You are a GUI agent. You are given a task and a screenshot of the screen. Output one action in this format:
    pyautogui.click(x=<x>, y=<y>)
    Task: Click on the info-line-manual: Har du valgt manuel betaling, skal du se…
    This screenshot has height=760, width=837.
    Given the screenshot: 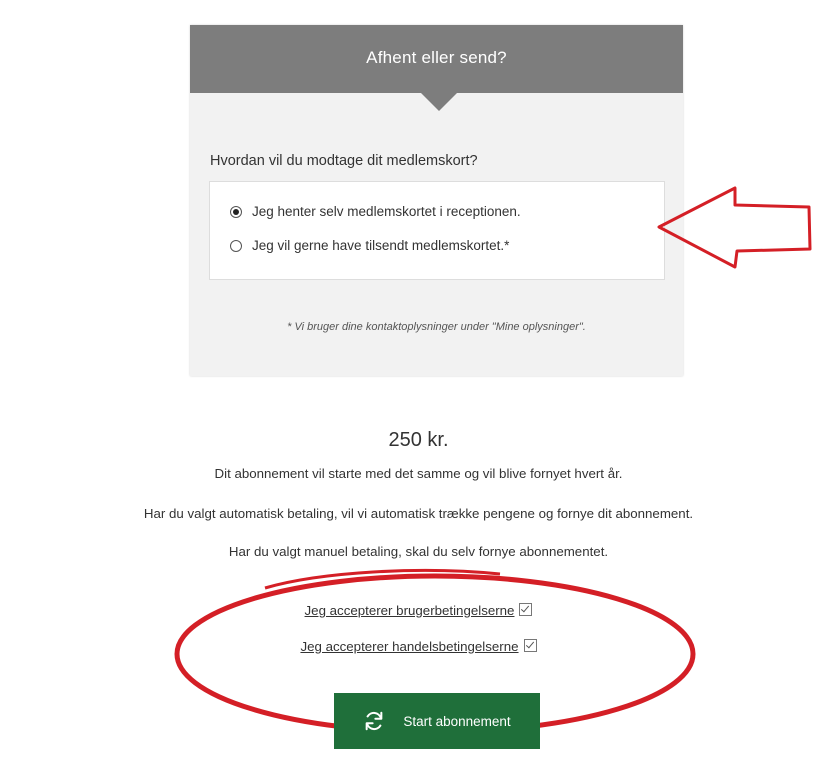 What is the action you would take?
    pyautogui.click(x=418, y=551)
    